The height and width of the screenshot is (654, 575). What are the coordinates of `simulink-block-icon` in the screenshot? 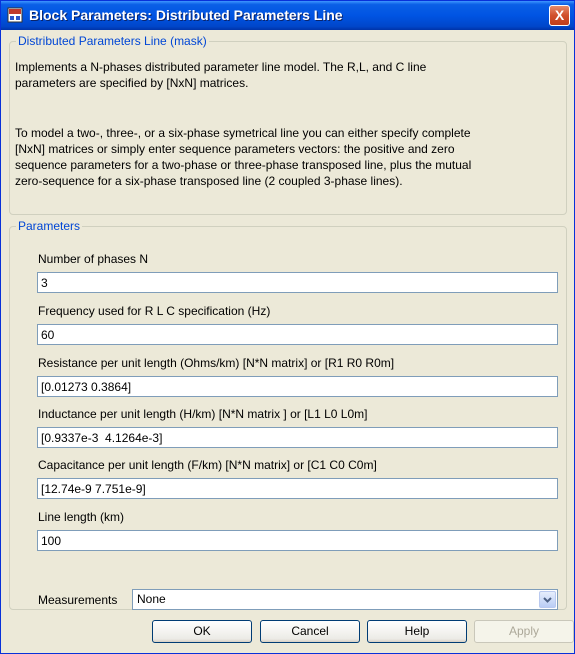 It's located at (15, 15).